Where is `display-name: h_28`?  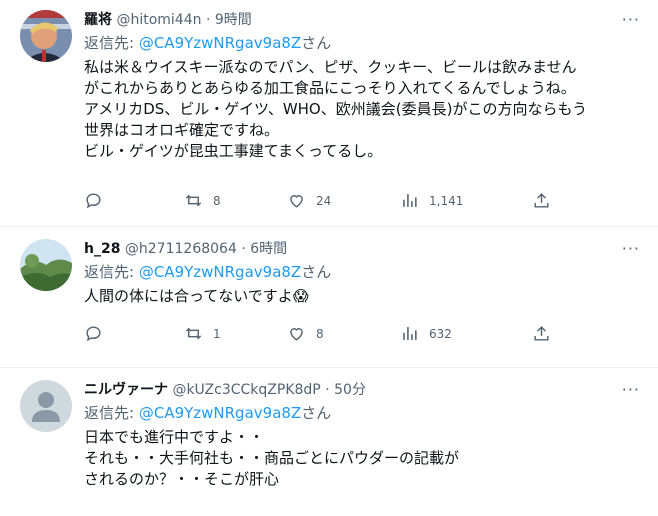
display-name: h_28 is located at coordinates (102, 249).